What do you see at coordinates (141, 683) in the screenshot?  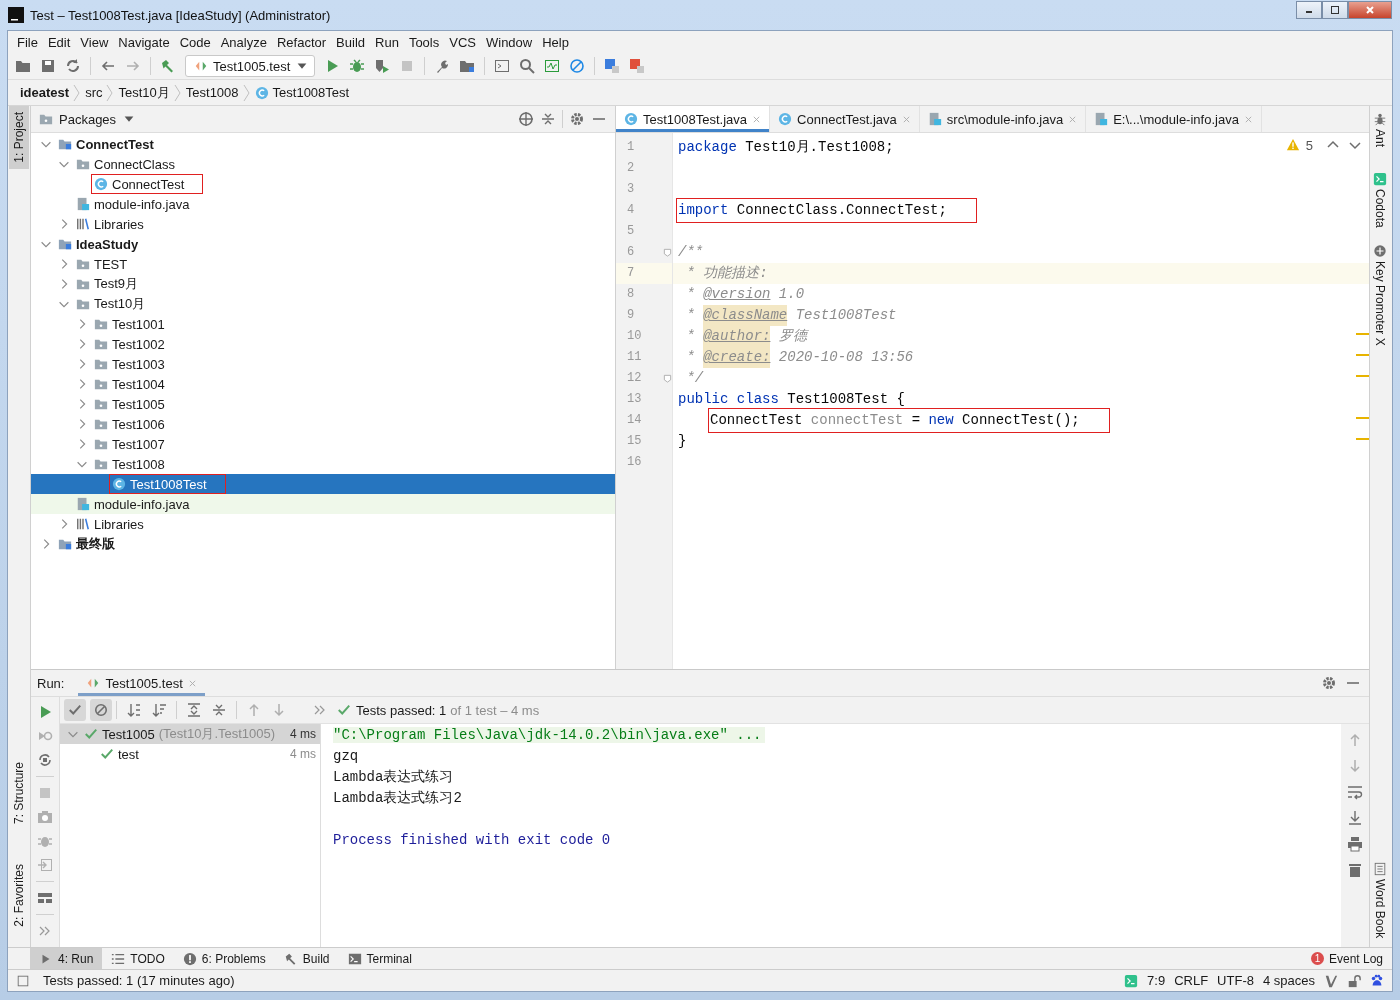 I see `run-tab: Test1005.test` at bounding box center [141, 683].